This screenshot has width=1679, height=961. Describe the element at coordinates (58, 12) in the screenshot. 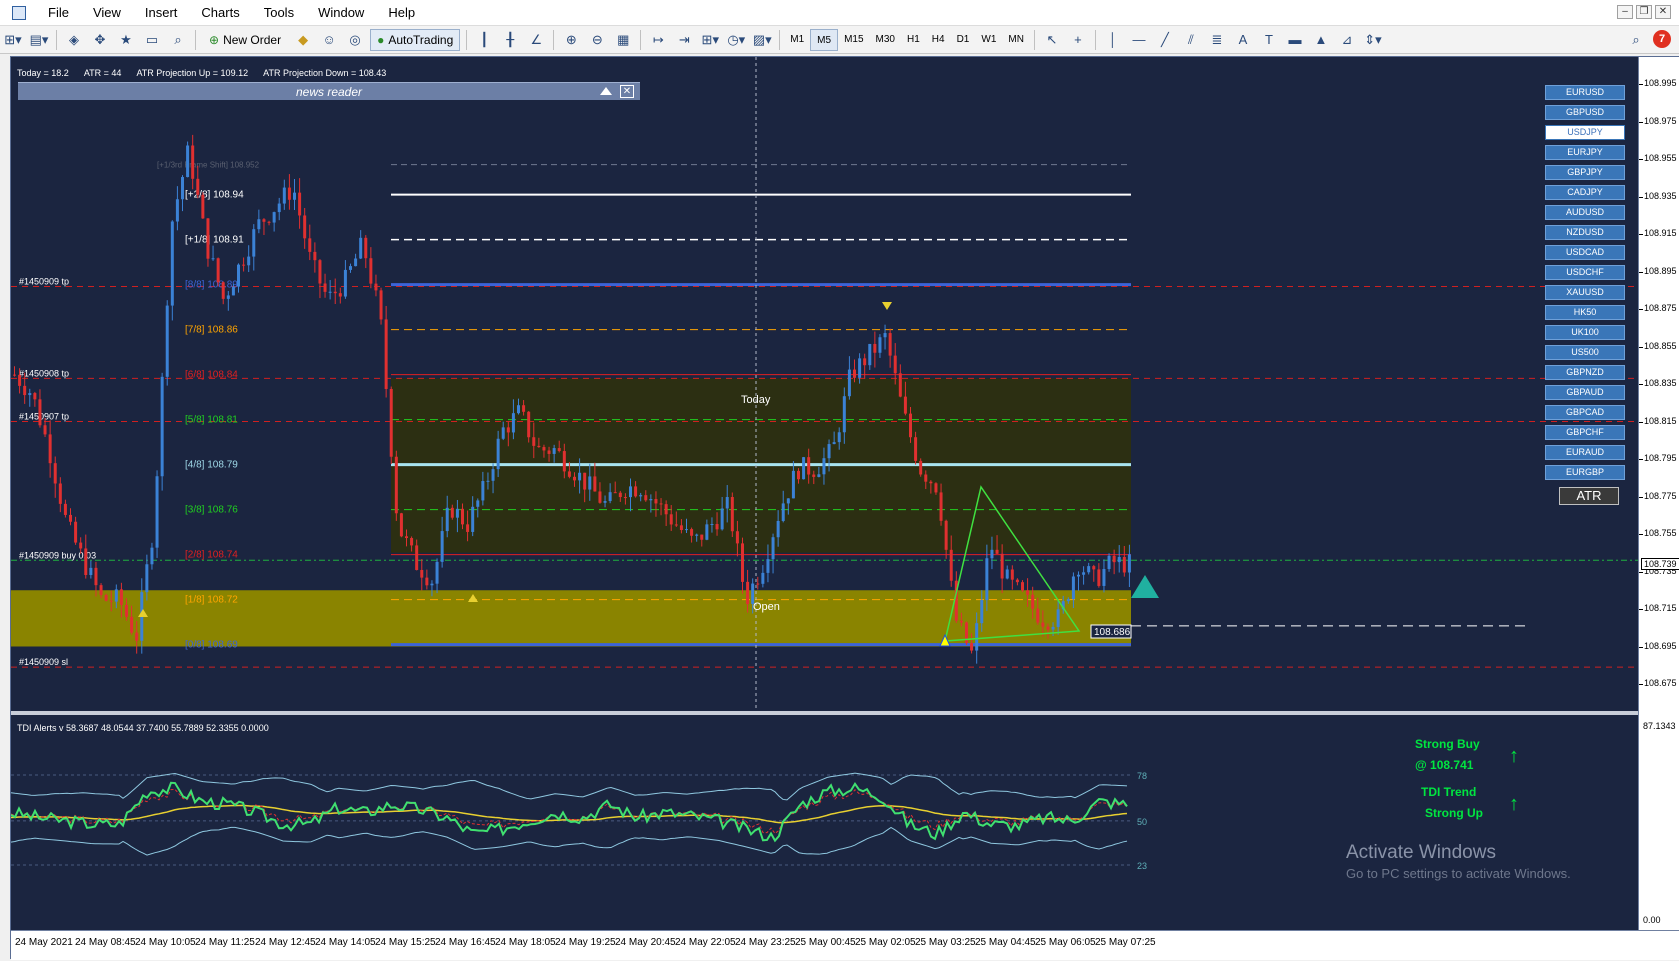

I see `menu-file: File` at that location.